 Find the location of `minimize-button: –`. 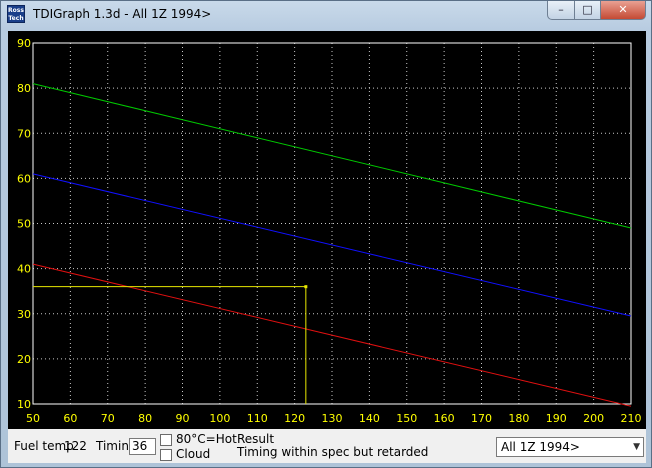

minimize-button: – is located at coordinates (561, 10).